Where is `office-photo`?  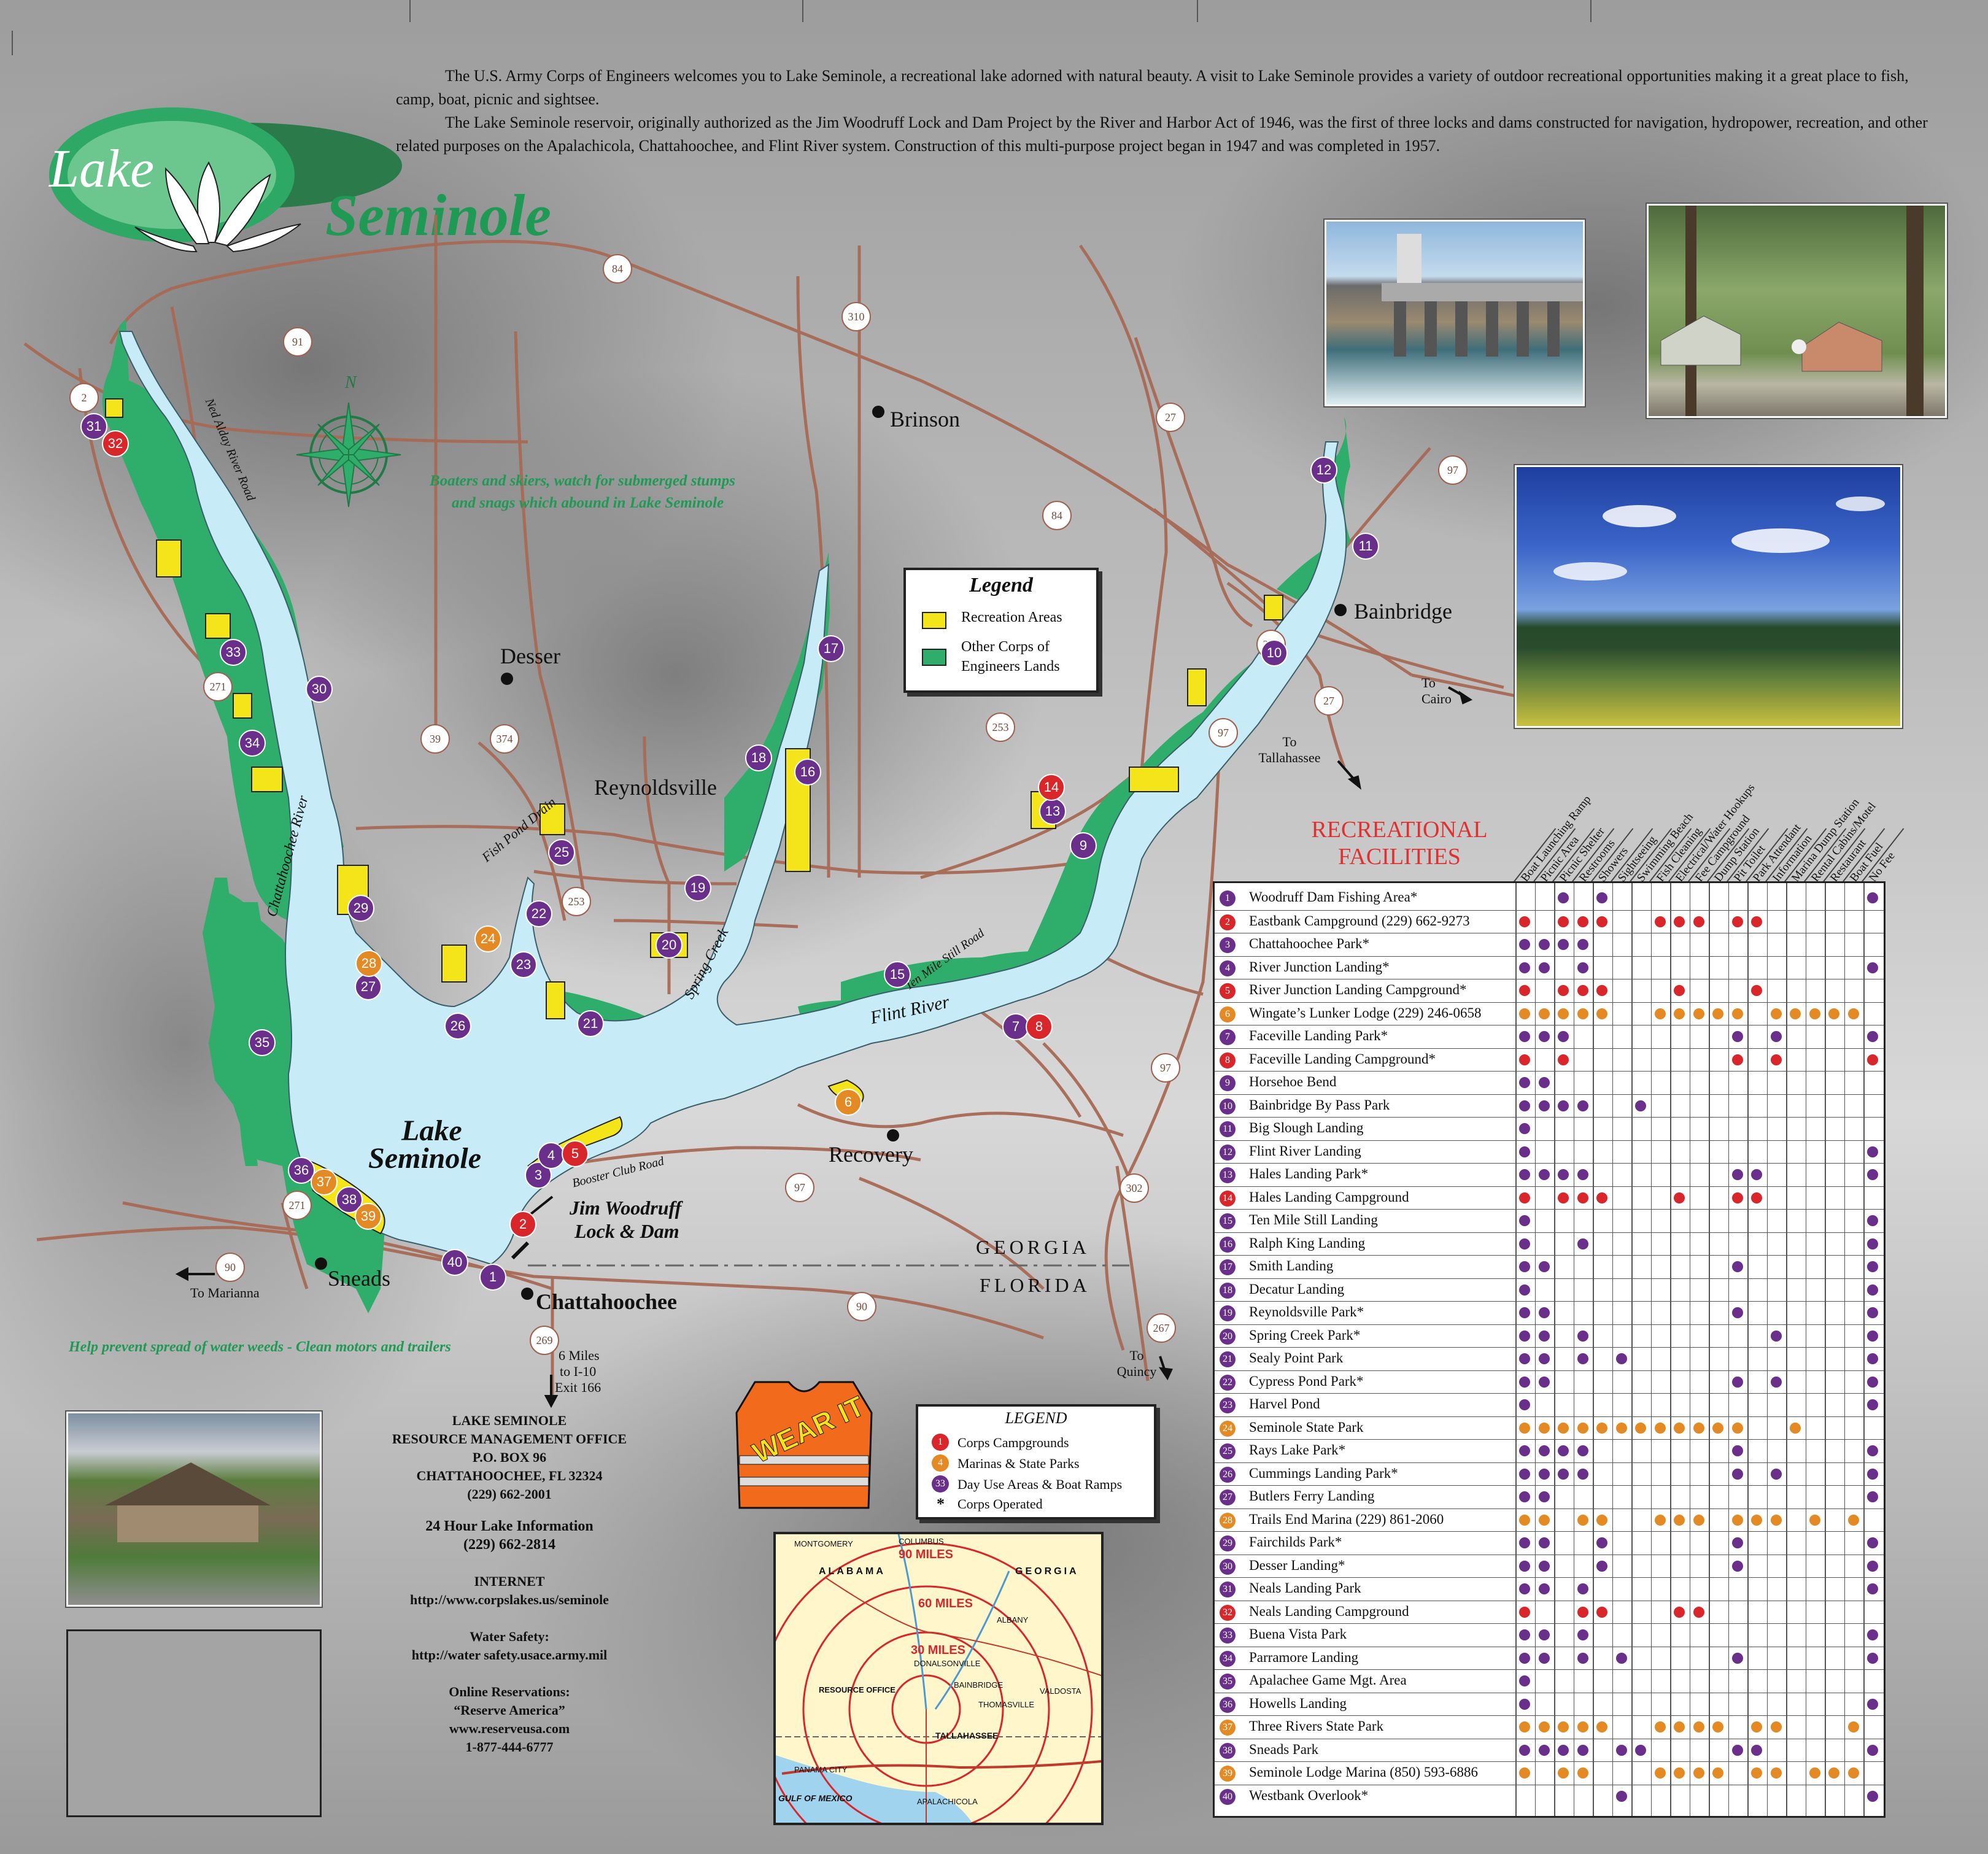 office-photo is located at coordinates (194, 1509).